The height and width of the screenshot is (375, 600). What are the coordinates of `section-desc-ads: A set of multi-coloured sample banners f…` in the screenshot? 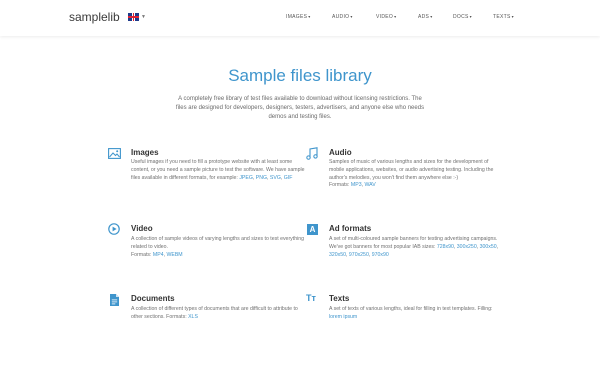 It's located at (414, 247).